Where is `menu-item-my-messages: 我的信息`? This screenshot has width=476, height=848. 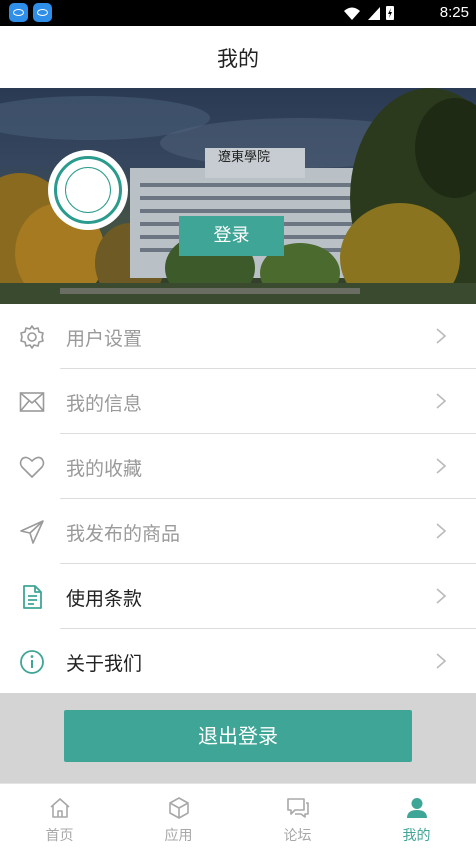
menu-item-my-messages: 我的信息 is located at coordinates (238, 401).